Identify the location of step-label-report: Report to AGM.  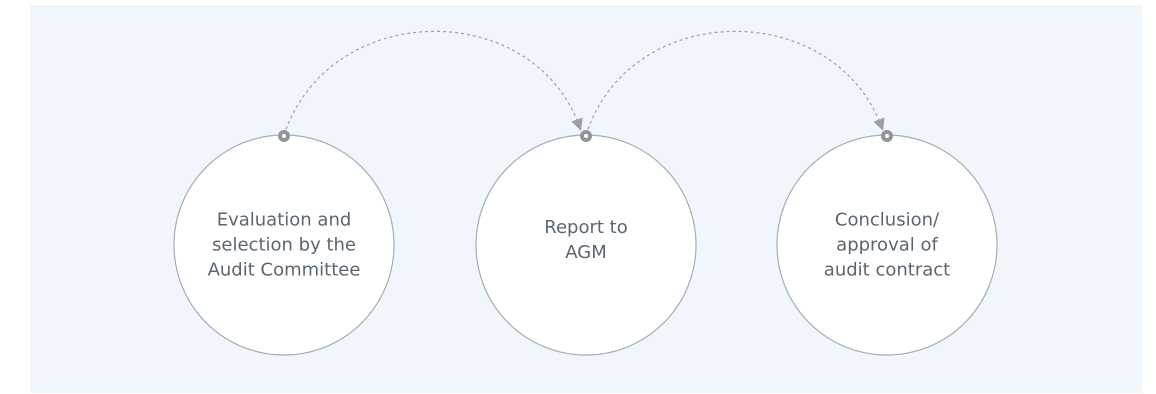
(586, 240).